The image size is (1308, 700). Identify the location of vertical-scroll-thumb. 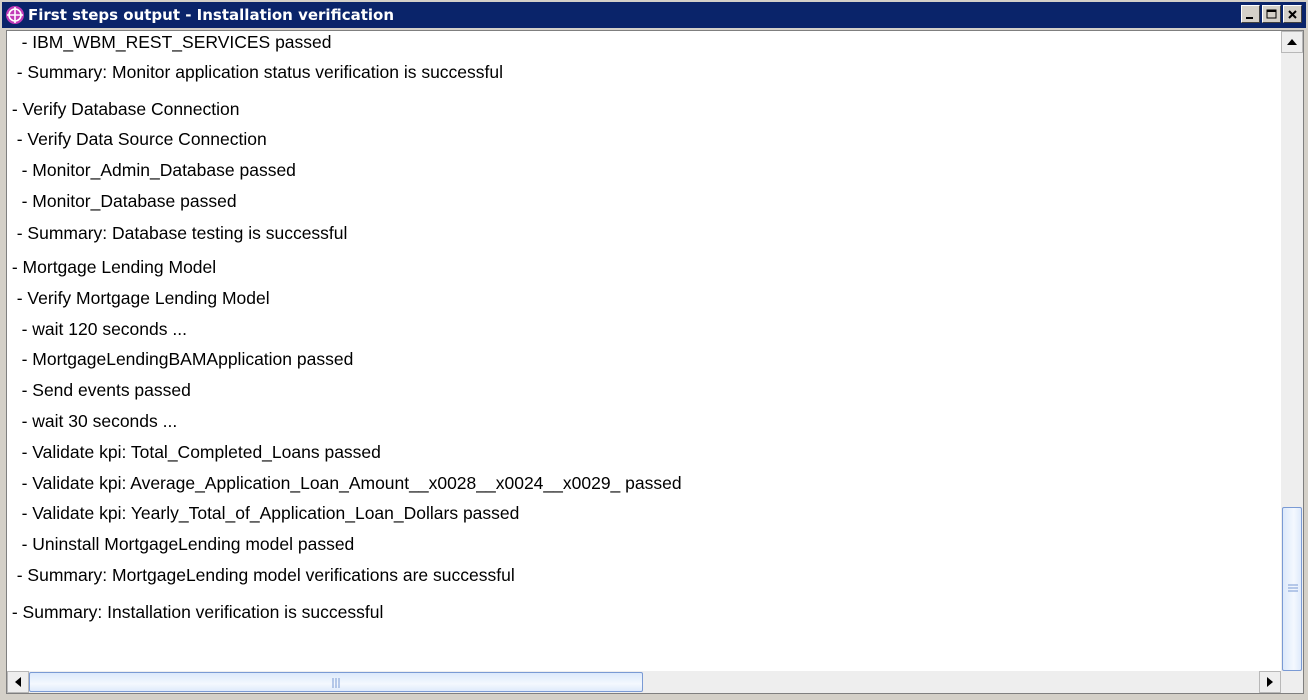
(1292, 589).